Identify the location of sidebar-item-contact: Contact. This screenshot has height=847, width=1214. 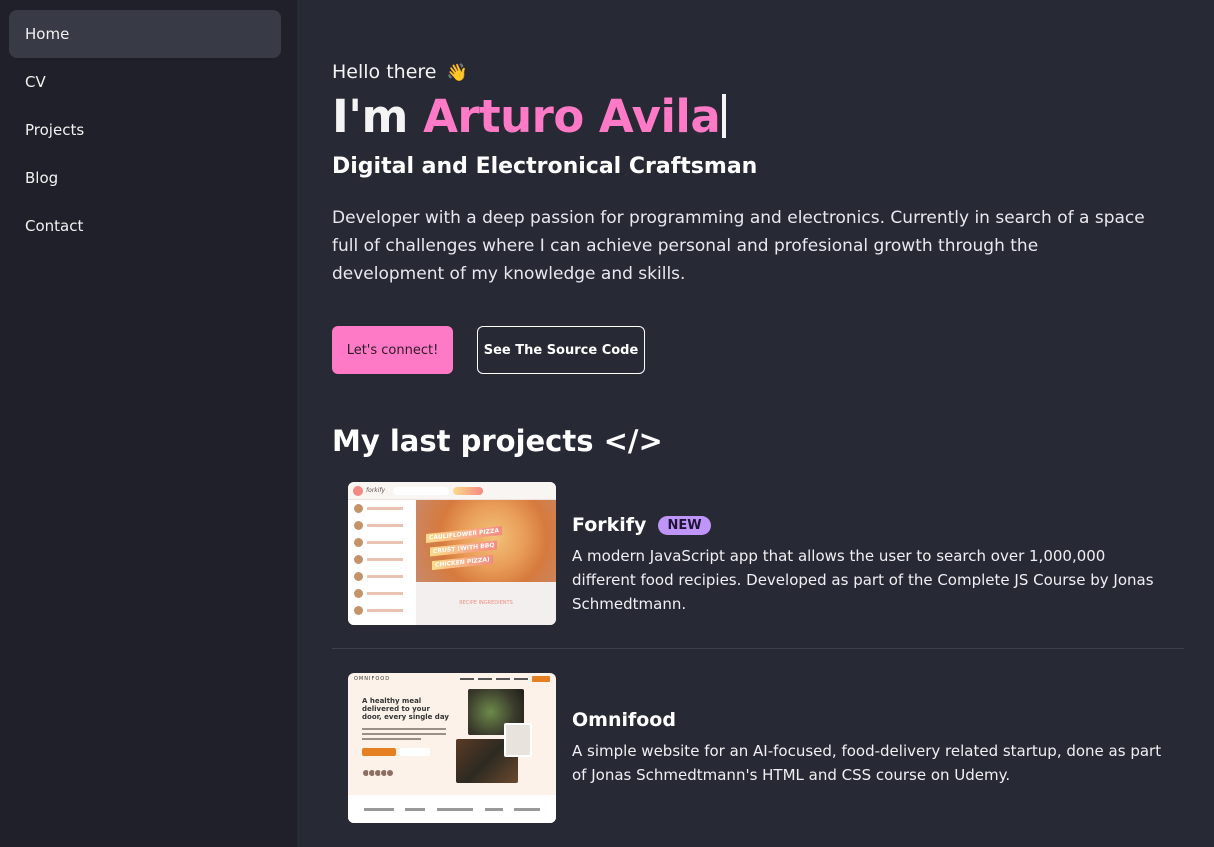
(145, 226).